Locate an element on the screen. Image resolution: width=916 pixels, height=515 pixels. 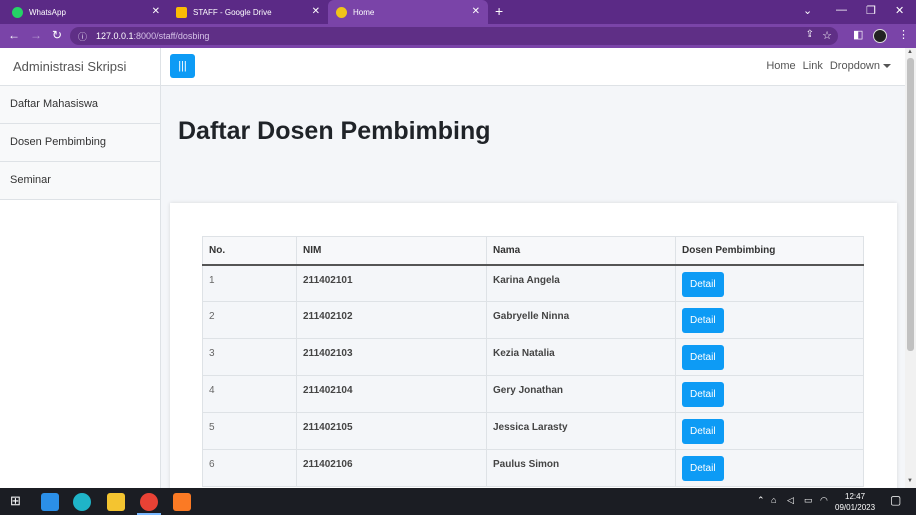
back-icon: ← is located at coordinates (14, 35).